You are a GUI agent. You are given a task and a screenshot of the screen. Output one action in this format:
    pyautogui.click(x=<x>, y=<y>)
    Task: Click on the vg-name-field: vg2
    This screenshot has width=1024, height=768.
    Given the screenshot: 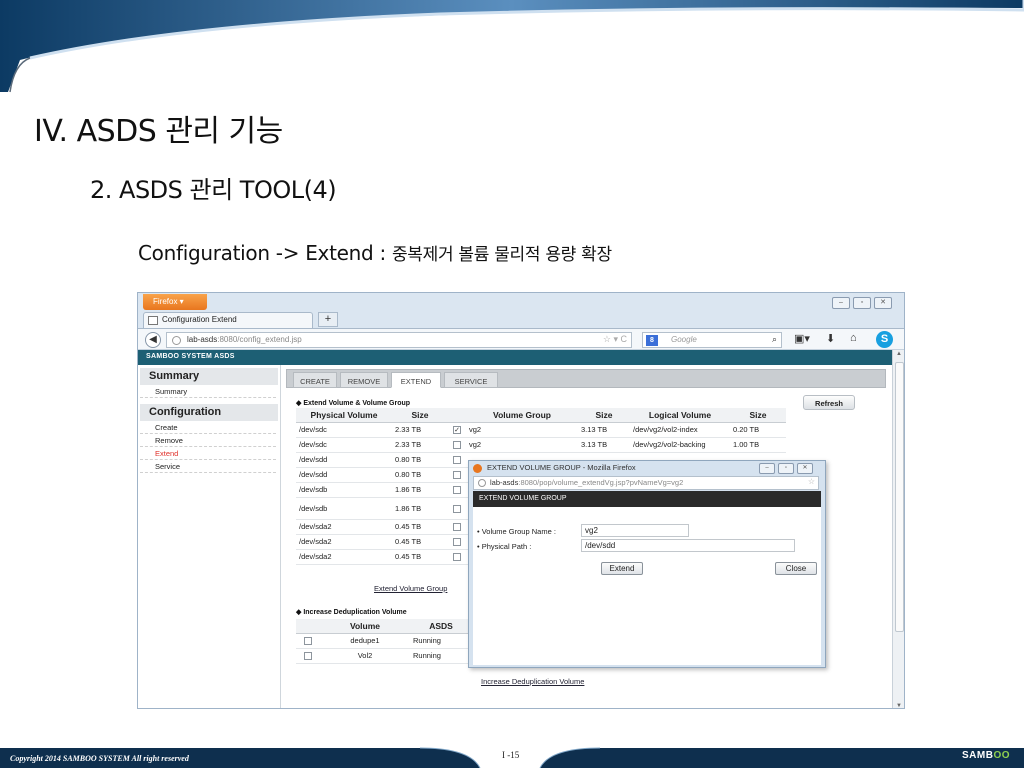 What is the action you would take?
    pyautogui.click(x=635, y=530)
    